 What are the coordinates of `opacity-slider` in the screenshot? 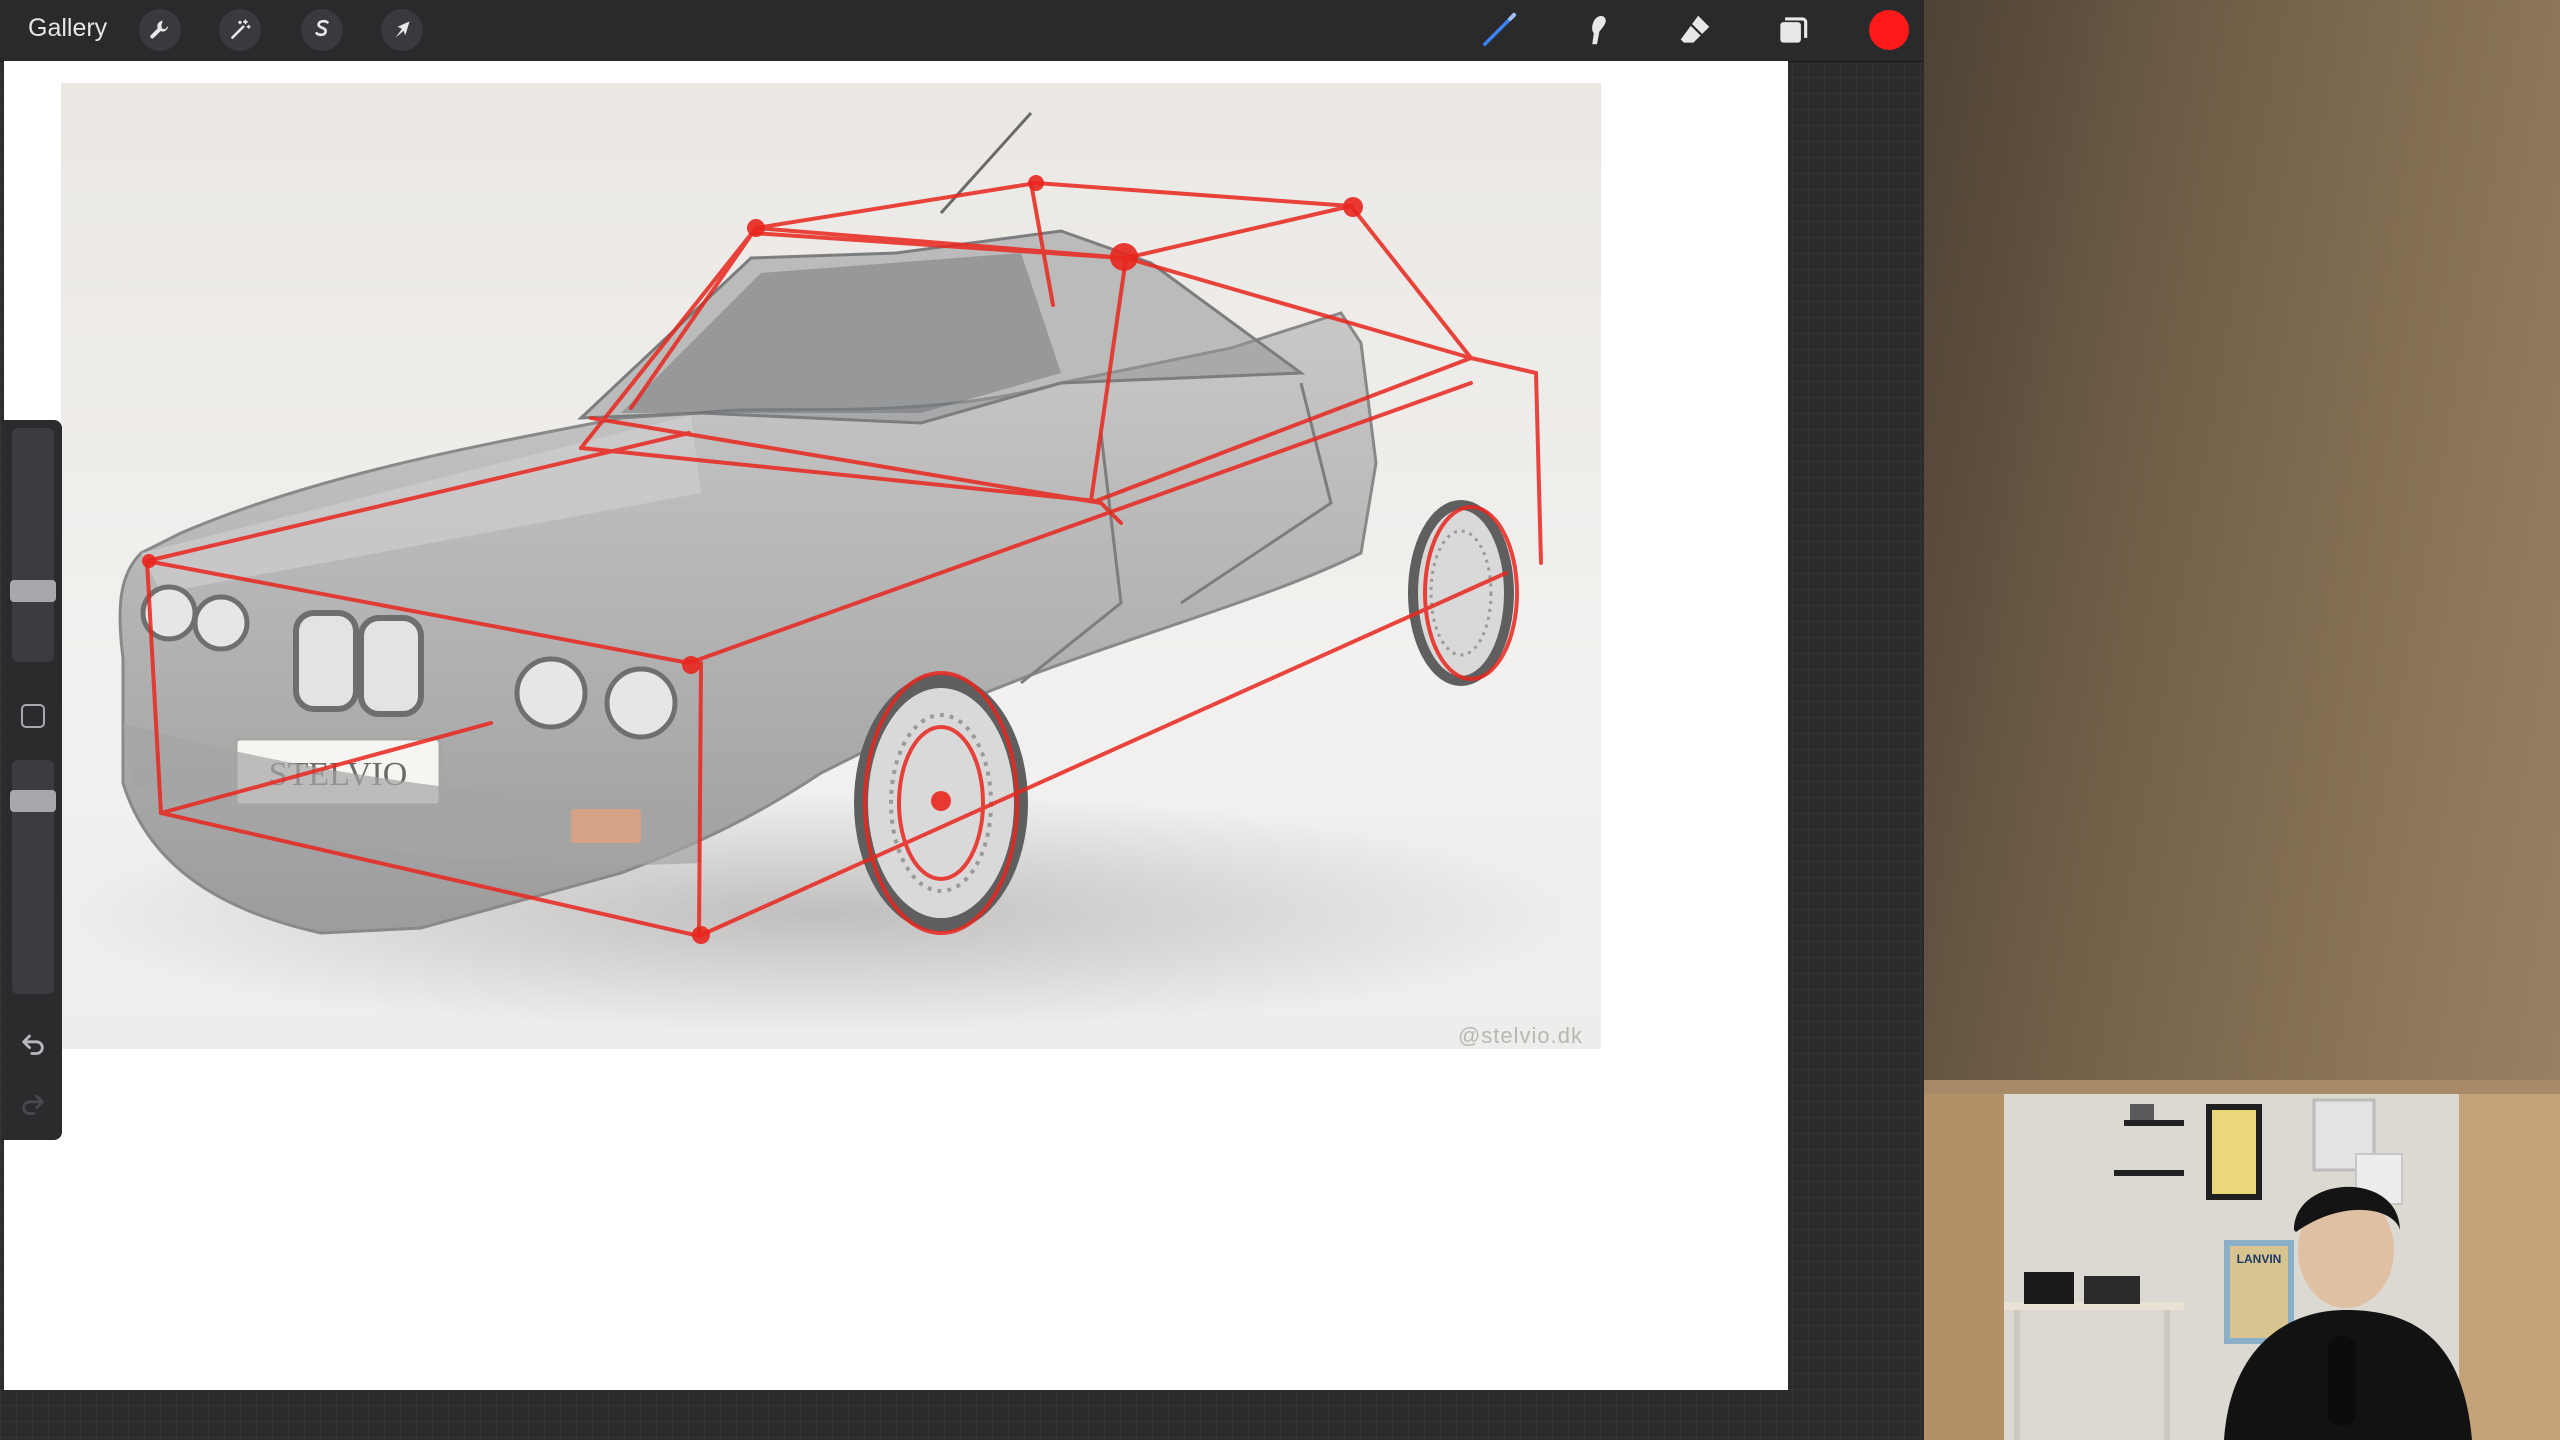 It's located at (33, 877).